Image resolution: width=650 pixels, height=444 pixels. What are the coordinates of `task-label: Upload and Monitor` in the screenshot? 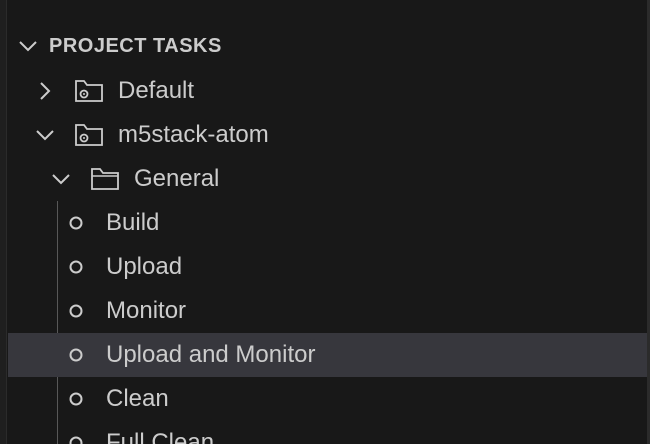 It's located at (211, 354).